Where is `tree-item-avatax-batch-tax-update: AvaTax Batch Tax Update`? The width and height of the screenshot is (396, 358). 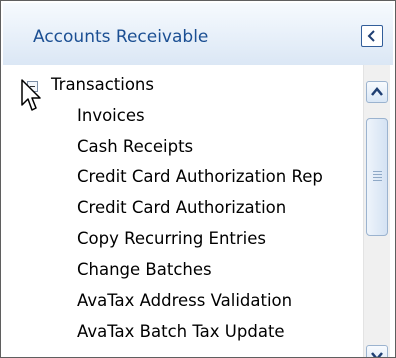 tree-item-avatax-batch-tax-update: AvaTax Batch Tax Update is located at coordinates (181, 332).